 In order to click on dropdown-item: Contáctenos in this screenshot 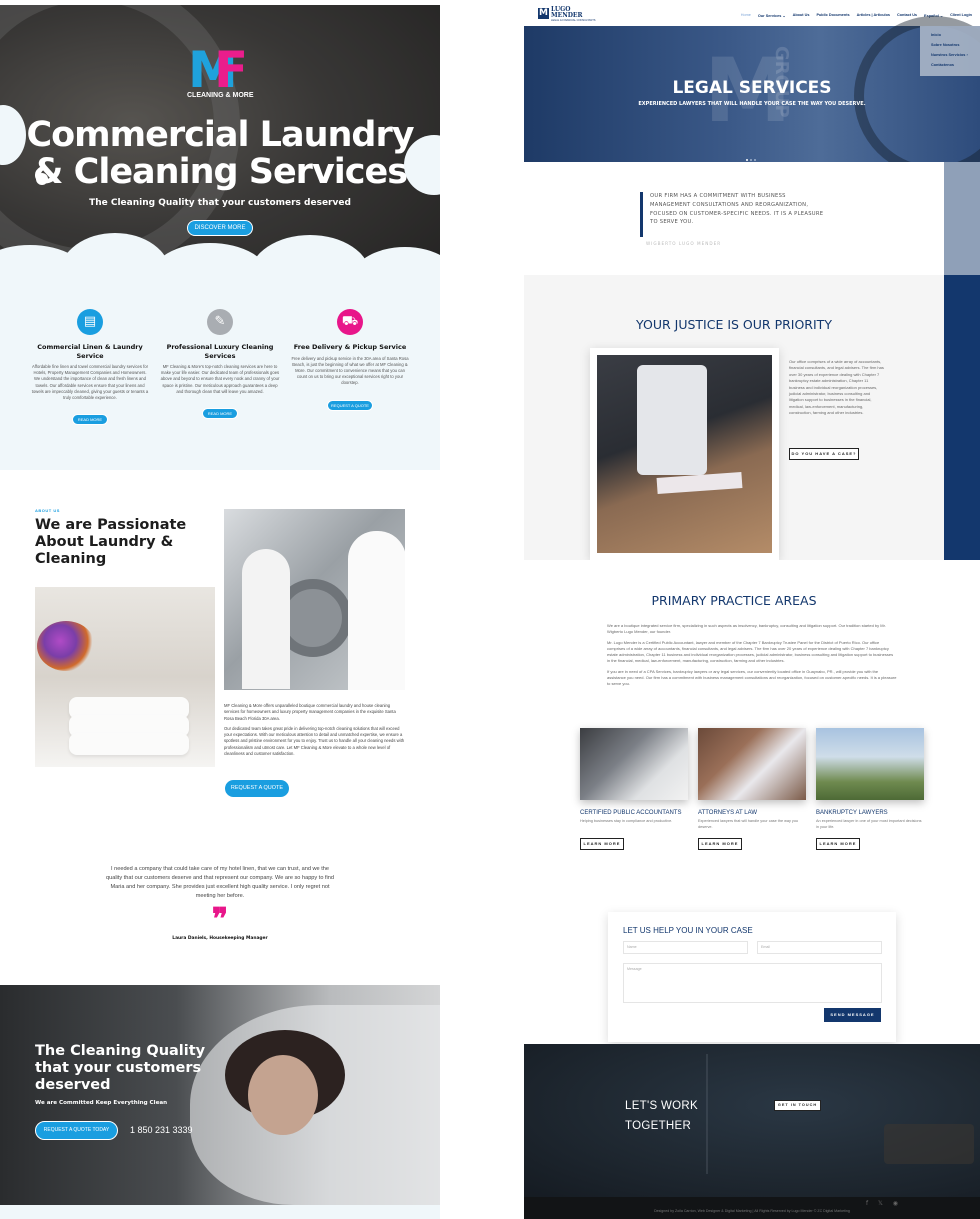, I will do `click(950, 65)`.